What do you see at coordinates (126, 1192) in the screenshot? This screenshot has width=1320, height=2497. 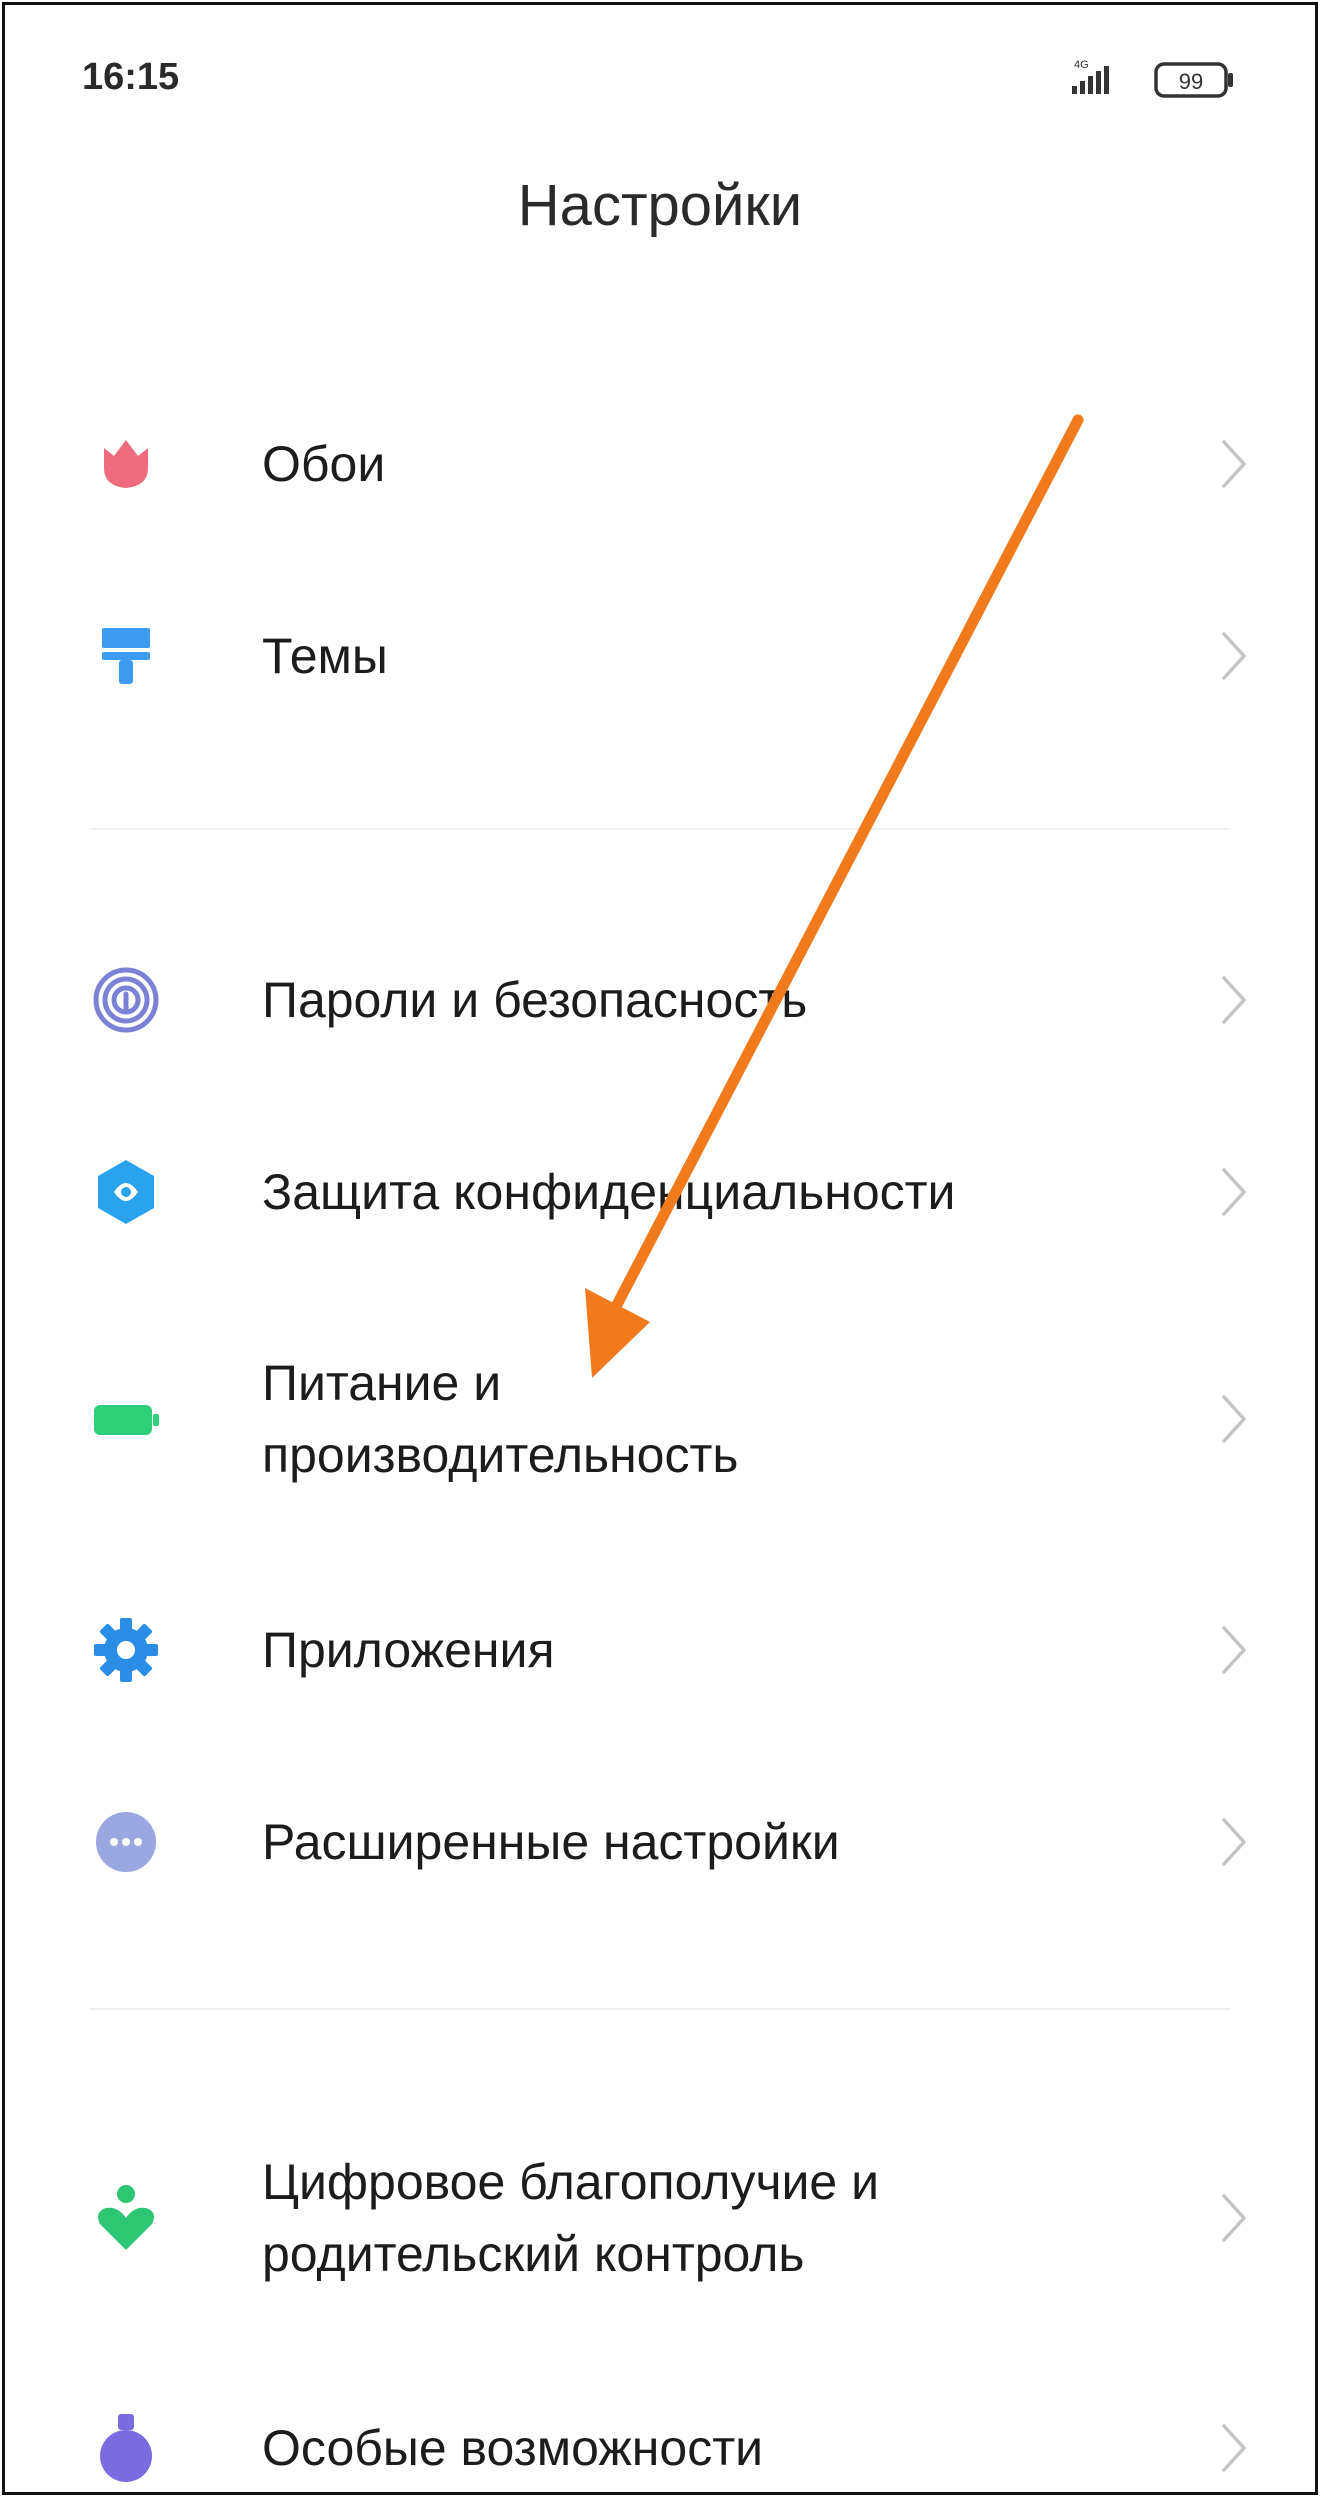 I see `privacy-shield-icon` at bounding box center [126, 1192].